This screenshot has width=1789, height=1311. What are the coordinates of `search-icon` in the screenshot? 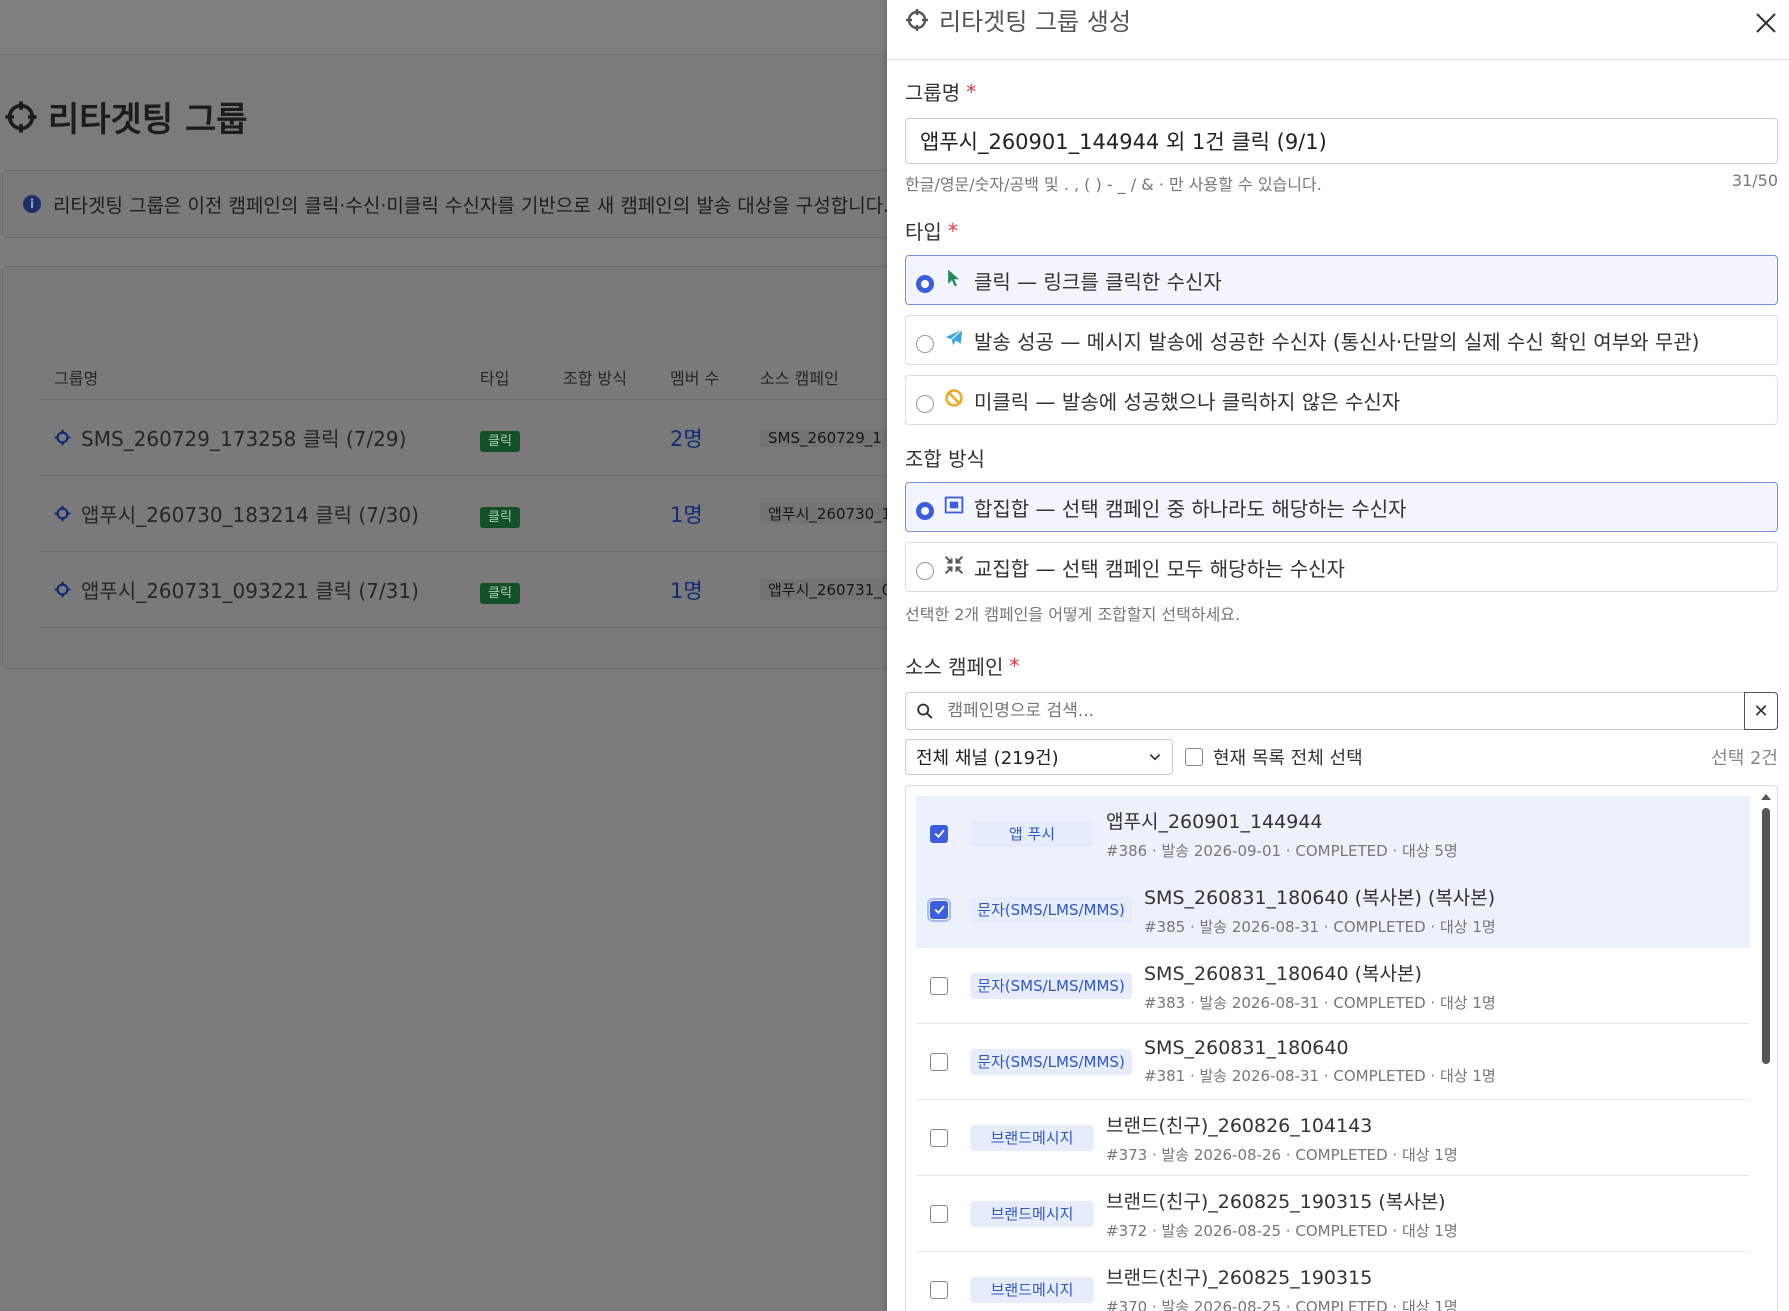 It's located at (925, 711).